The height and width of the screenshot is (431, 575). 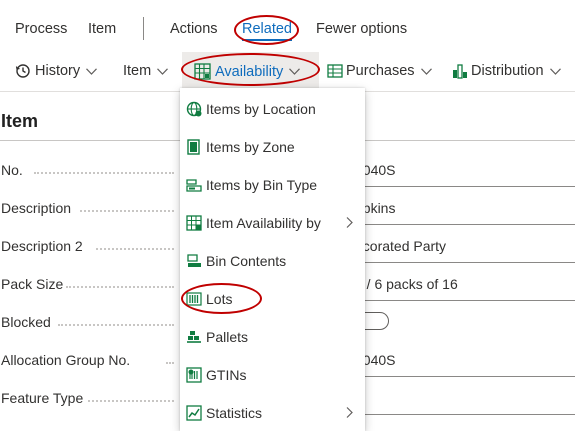 What do you see at coordinates (143, 28) in the screenshot?
I see `action-divider` at bounding box center [143, 28].